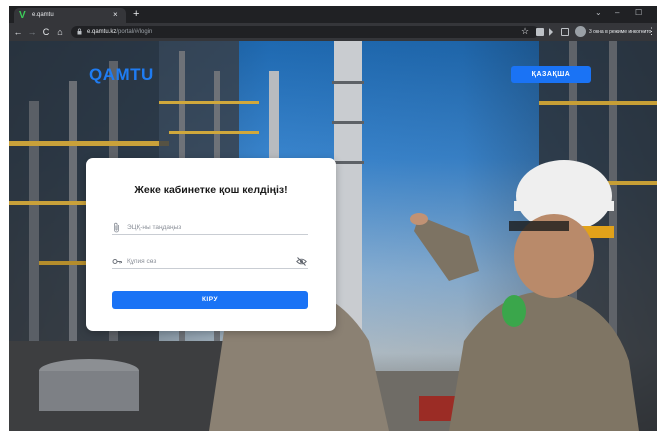 This screenshot has height=434, width=660. Describe the element at coordinates (121, 75) in the screenshot. I see `qamtu-logo: QAMTU` at that location.